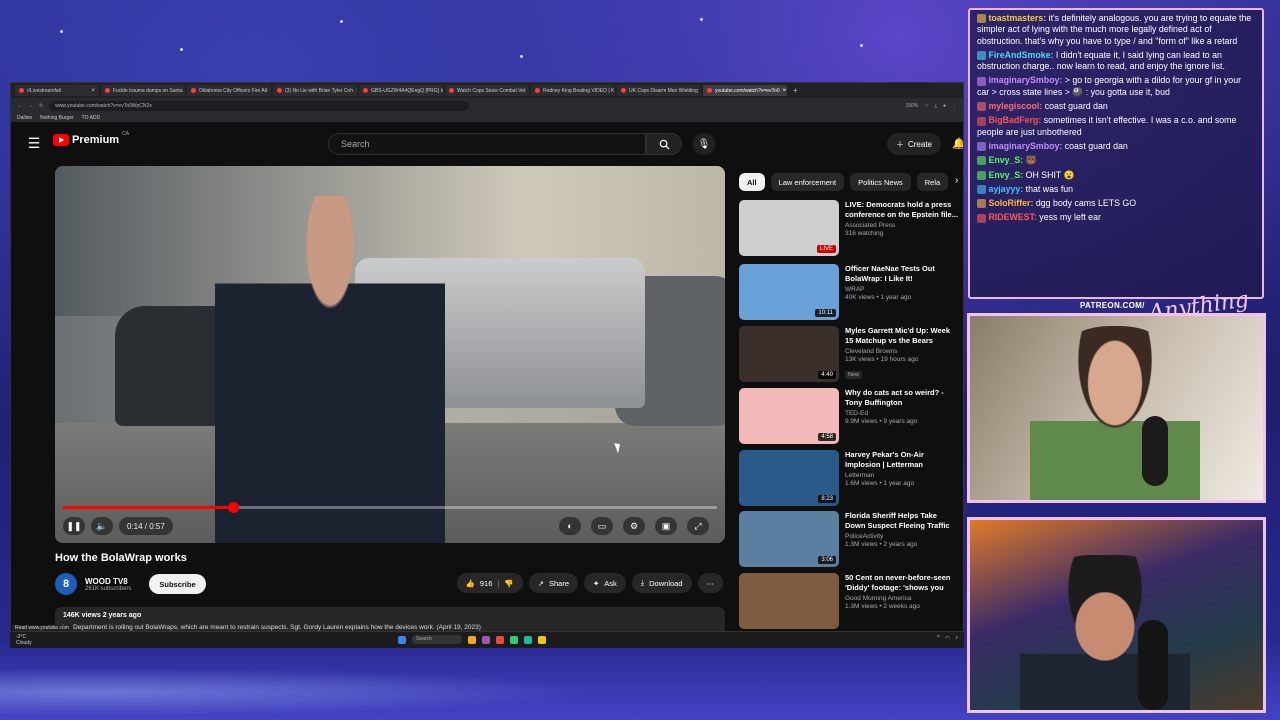  What do you see at coordinates (605, 583) in the screenshot?
I see `ask-button: ✦ Ask` at bounding box center [605, 583].